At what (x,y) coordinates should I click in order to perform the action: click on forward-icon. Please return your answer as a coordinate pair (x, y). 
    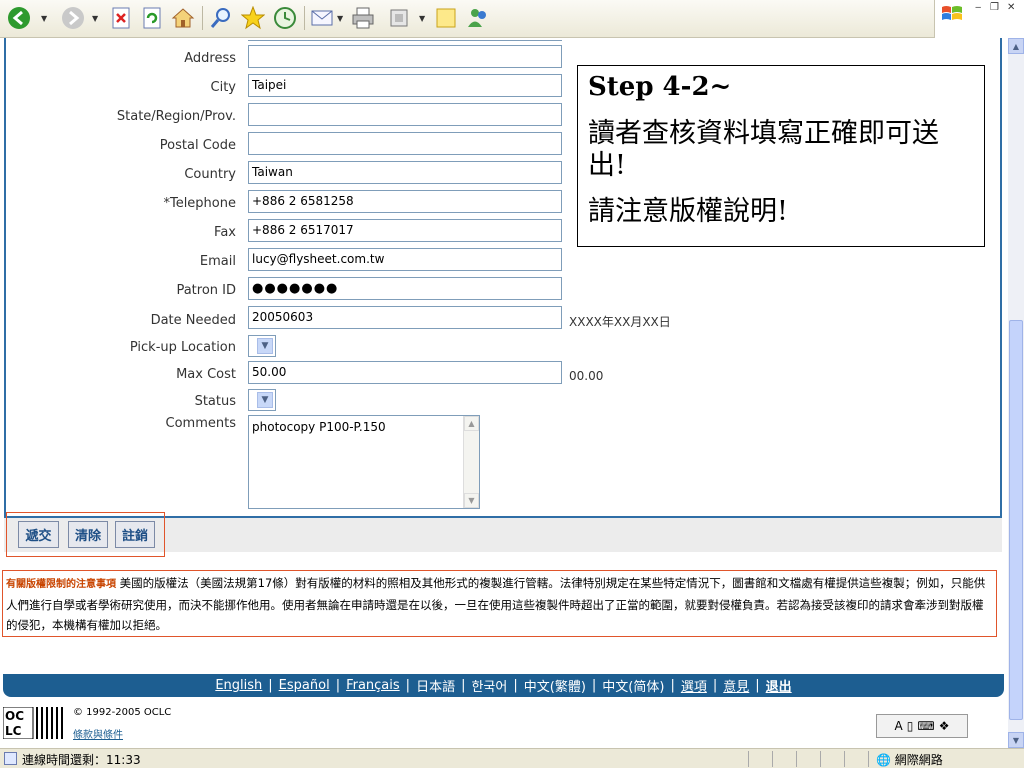
    Looking at the image, I should click on (73, 18).